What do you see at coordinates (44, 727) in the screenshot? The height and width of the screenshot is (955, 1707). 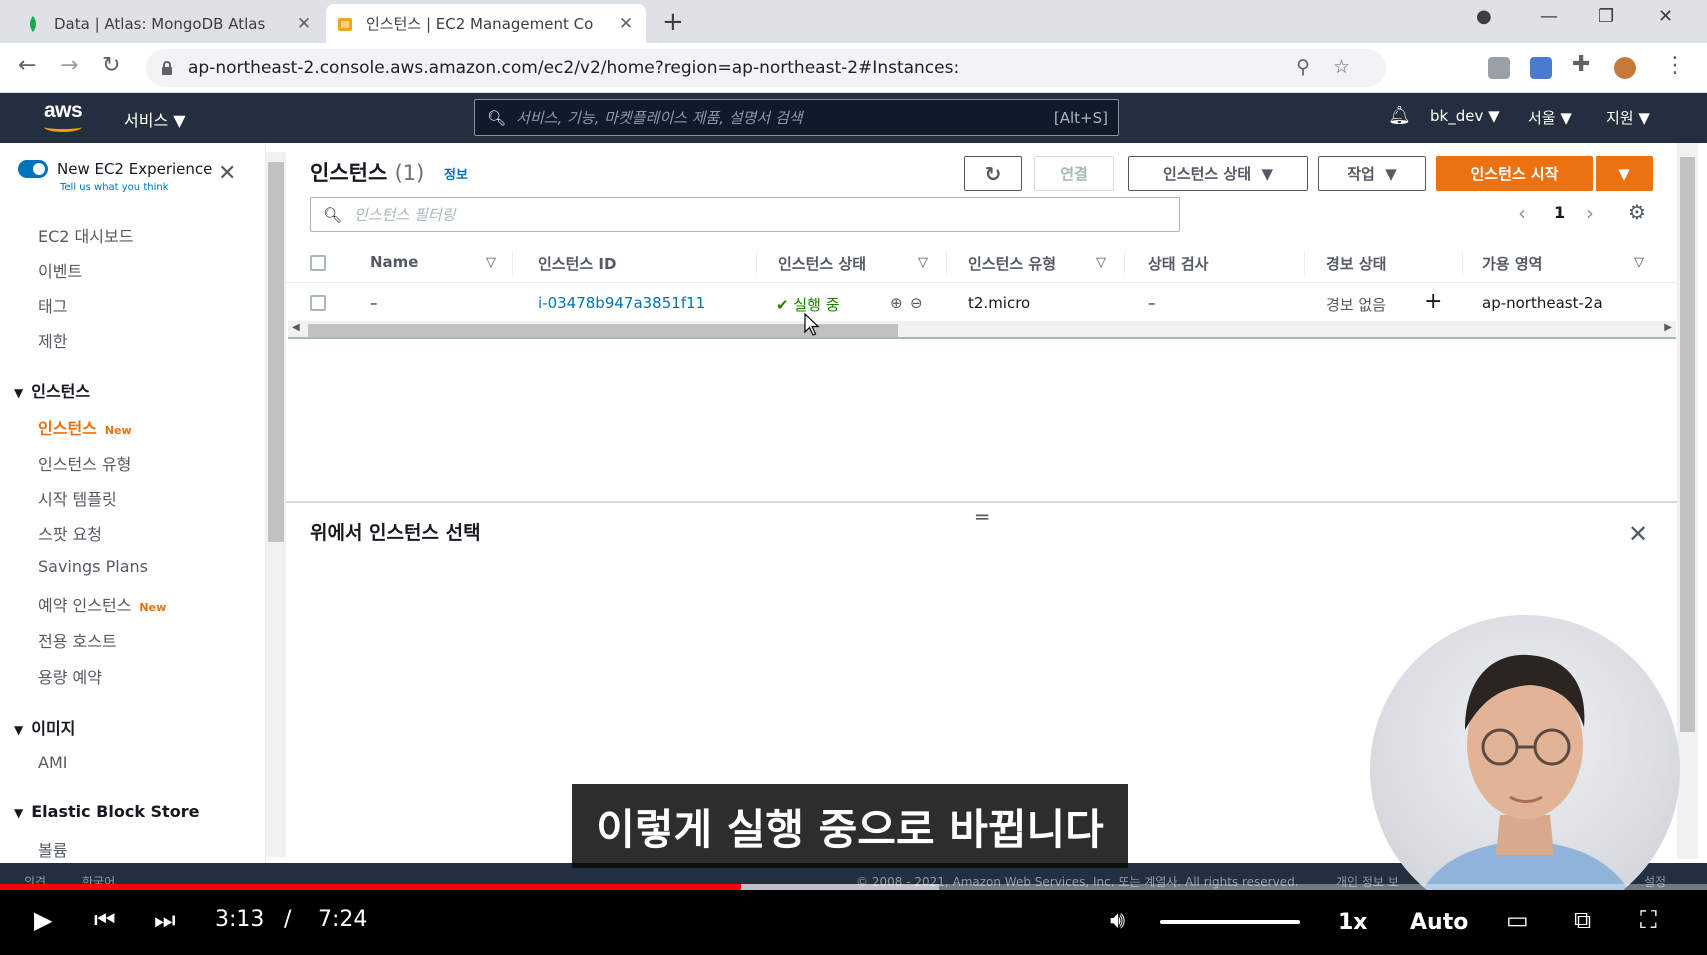 I see `sidebar-section-images: ▼ 이미지` at bounding box center [44, 727].